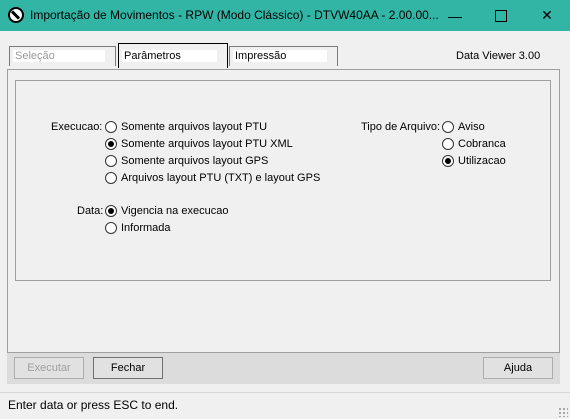 The width and height of the screenshot is (570, 419). I want to click on radio-ptu-xml: Somente arquivos layout PTU XML, so click(199, 144).